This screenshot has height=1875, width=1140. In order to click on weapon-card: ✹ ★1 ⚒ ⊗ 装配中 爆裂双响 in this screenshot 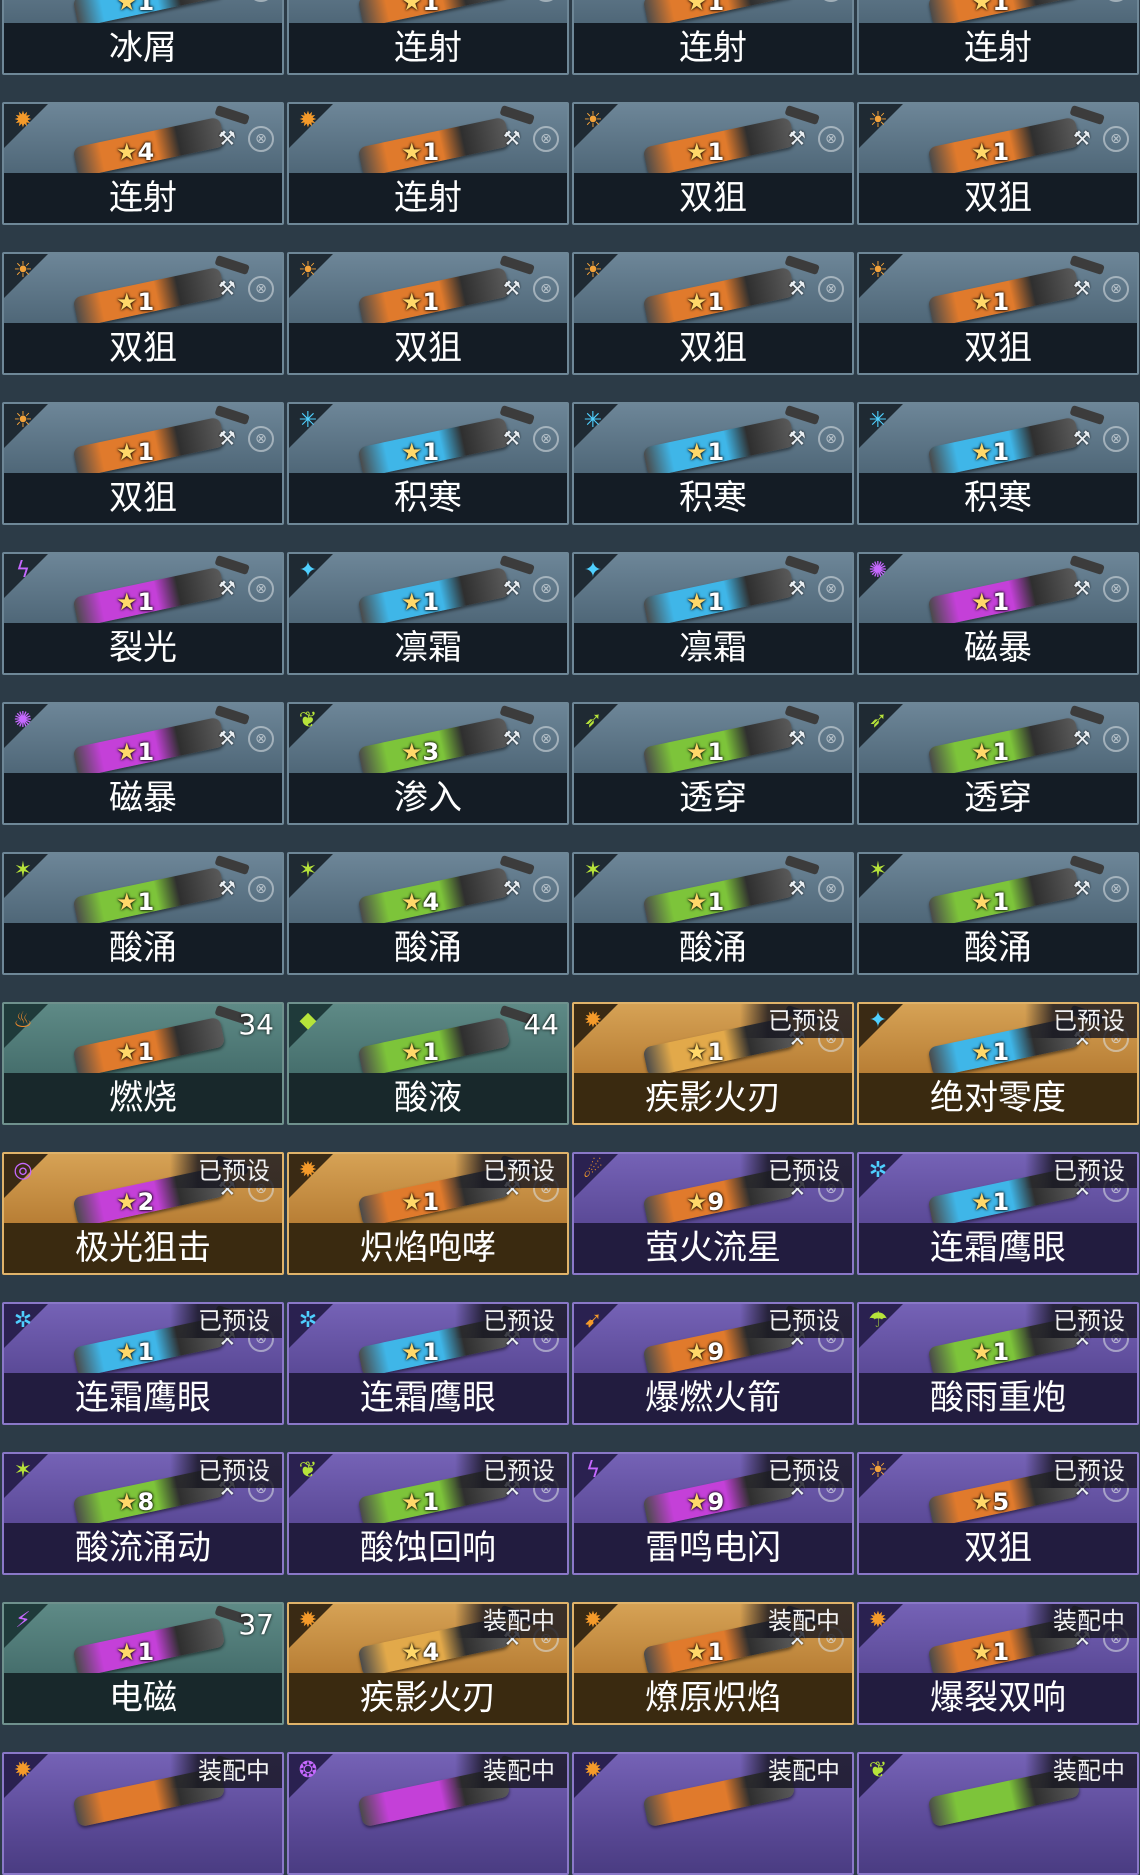, I will do `click(998, 1663)`.